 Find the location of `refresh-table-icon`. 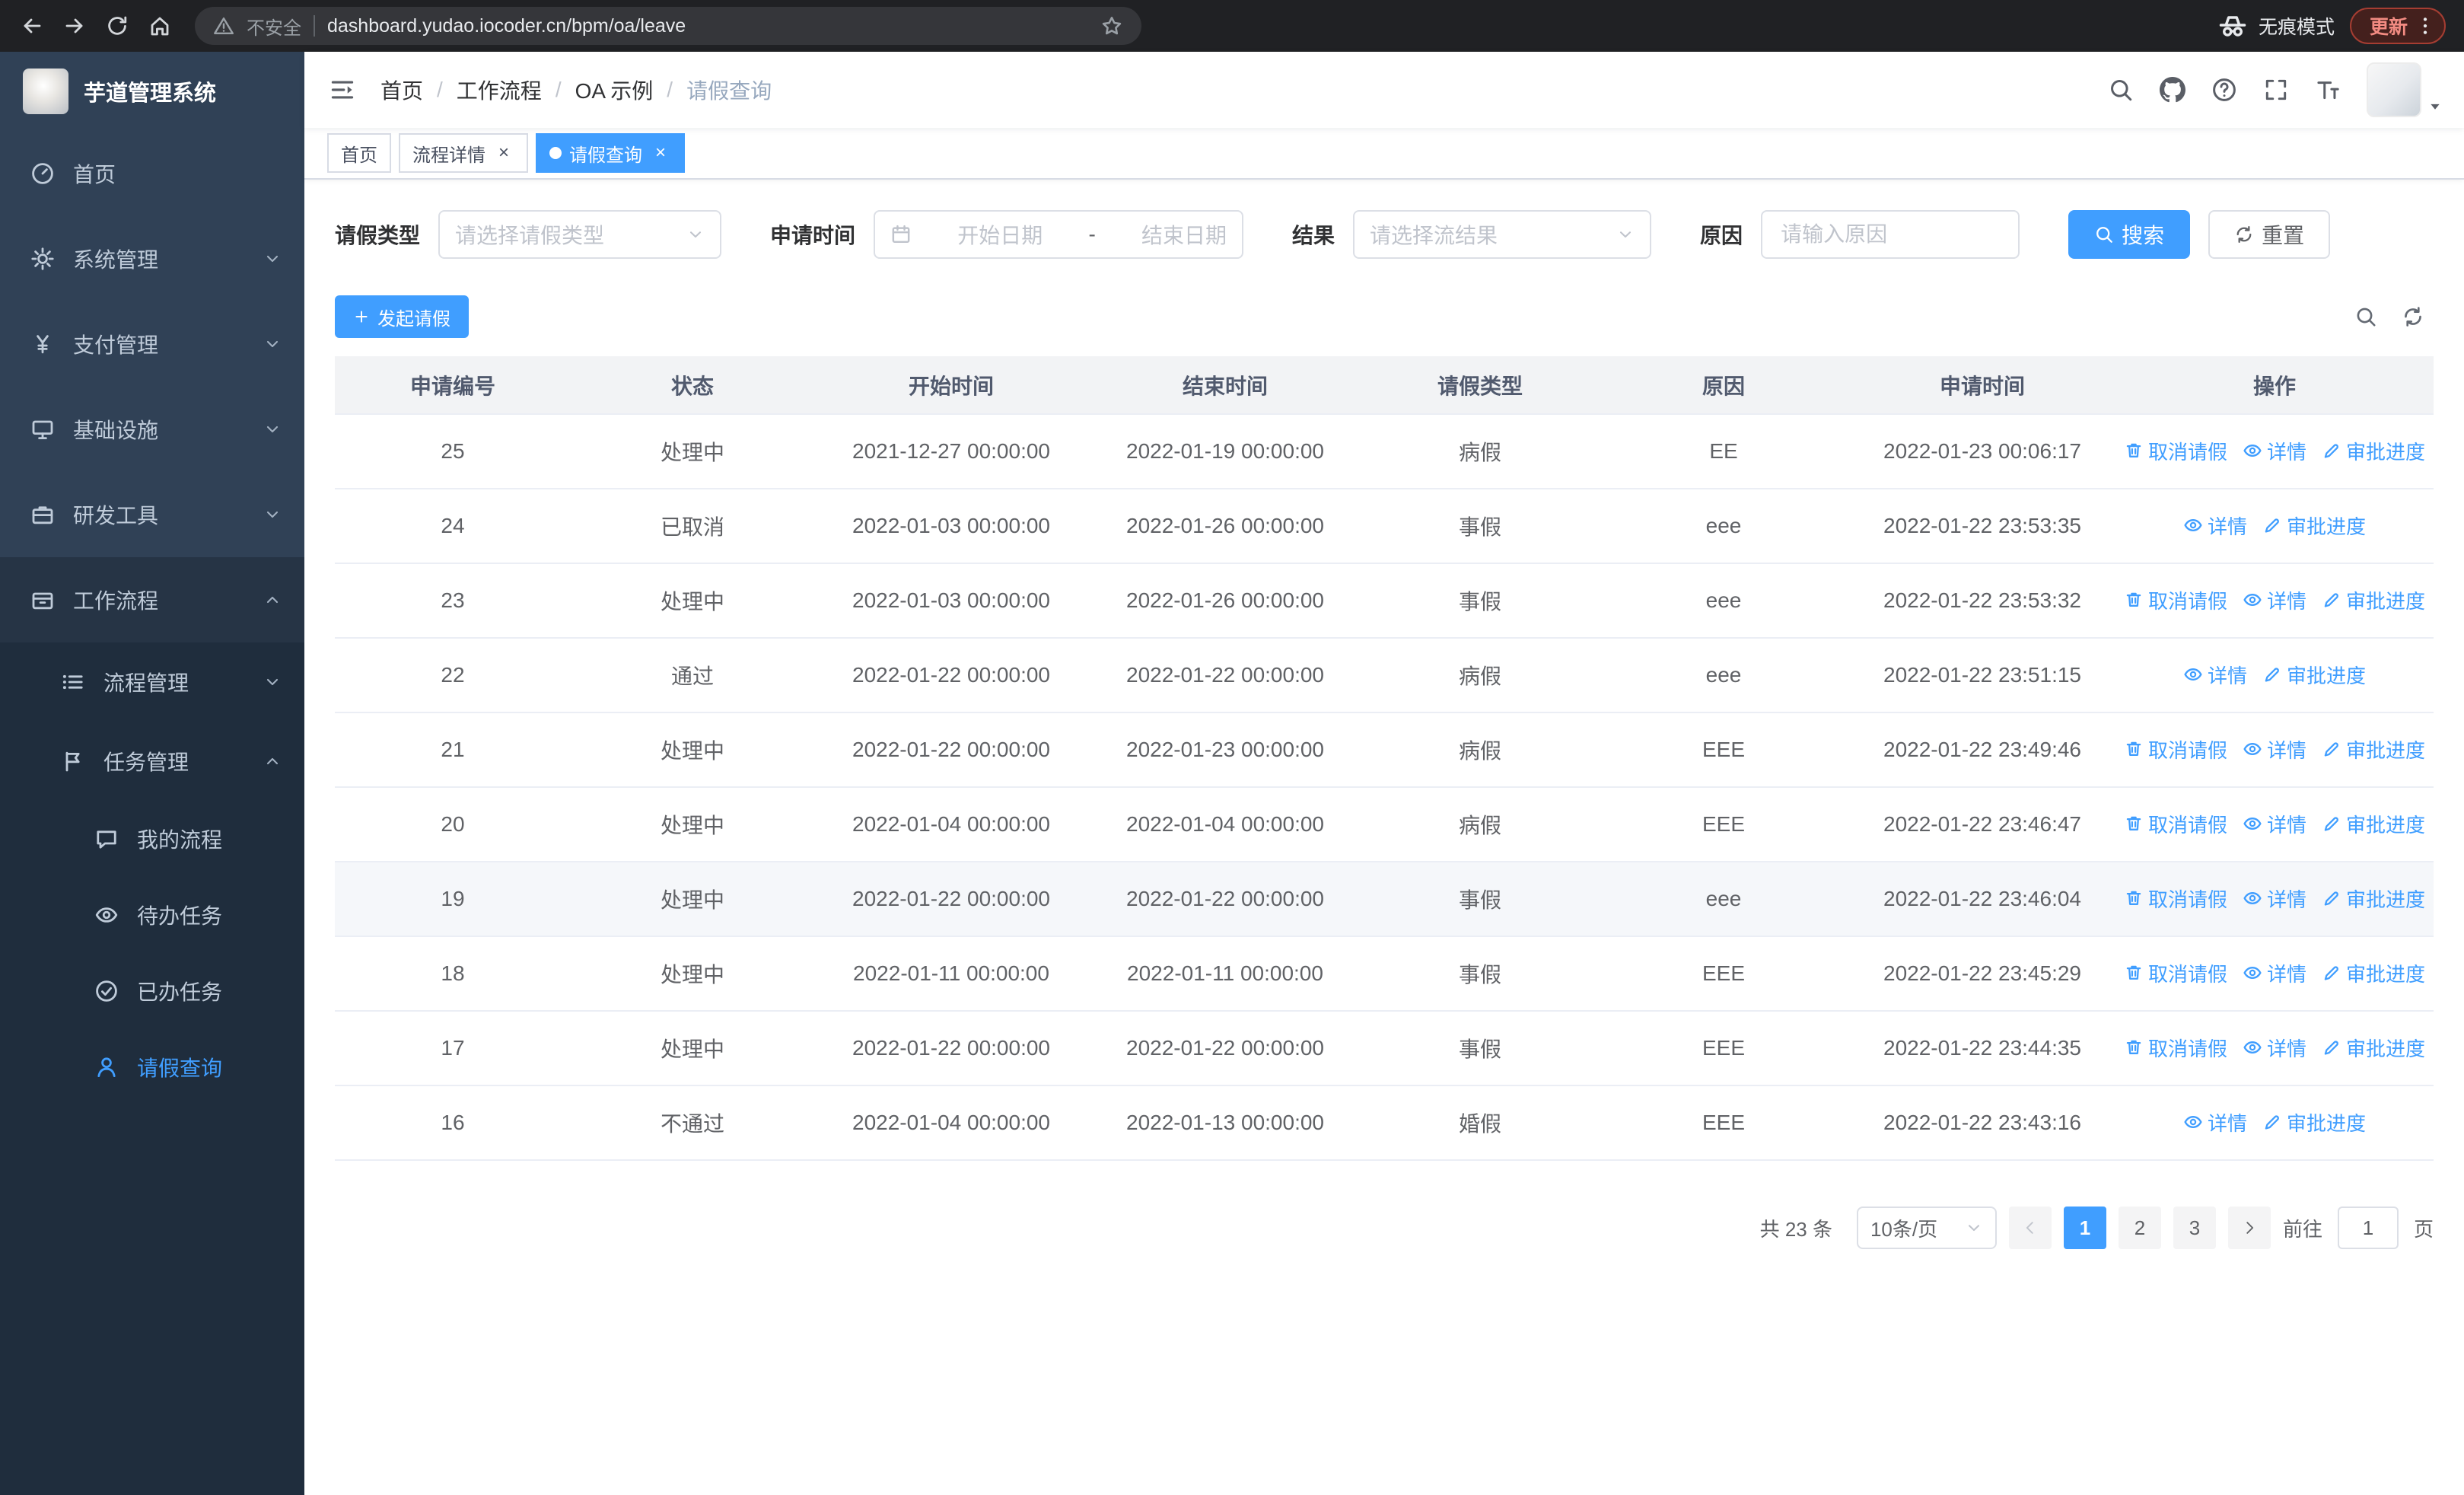

refresh-table-icon is located at coordinates (2413, 317).